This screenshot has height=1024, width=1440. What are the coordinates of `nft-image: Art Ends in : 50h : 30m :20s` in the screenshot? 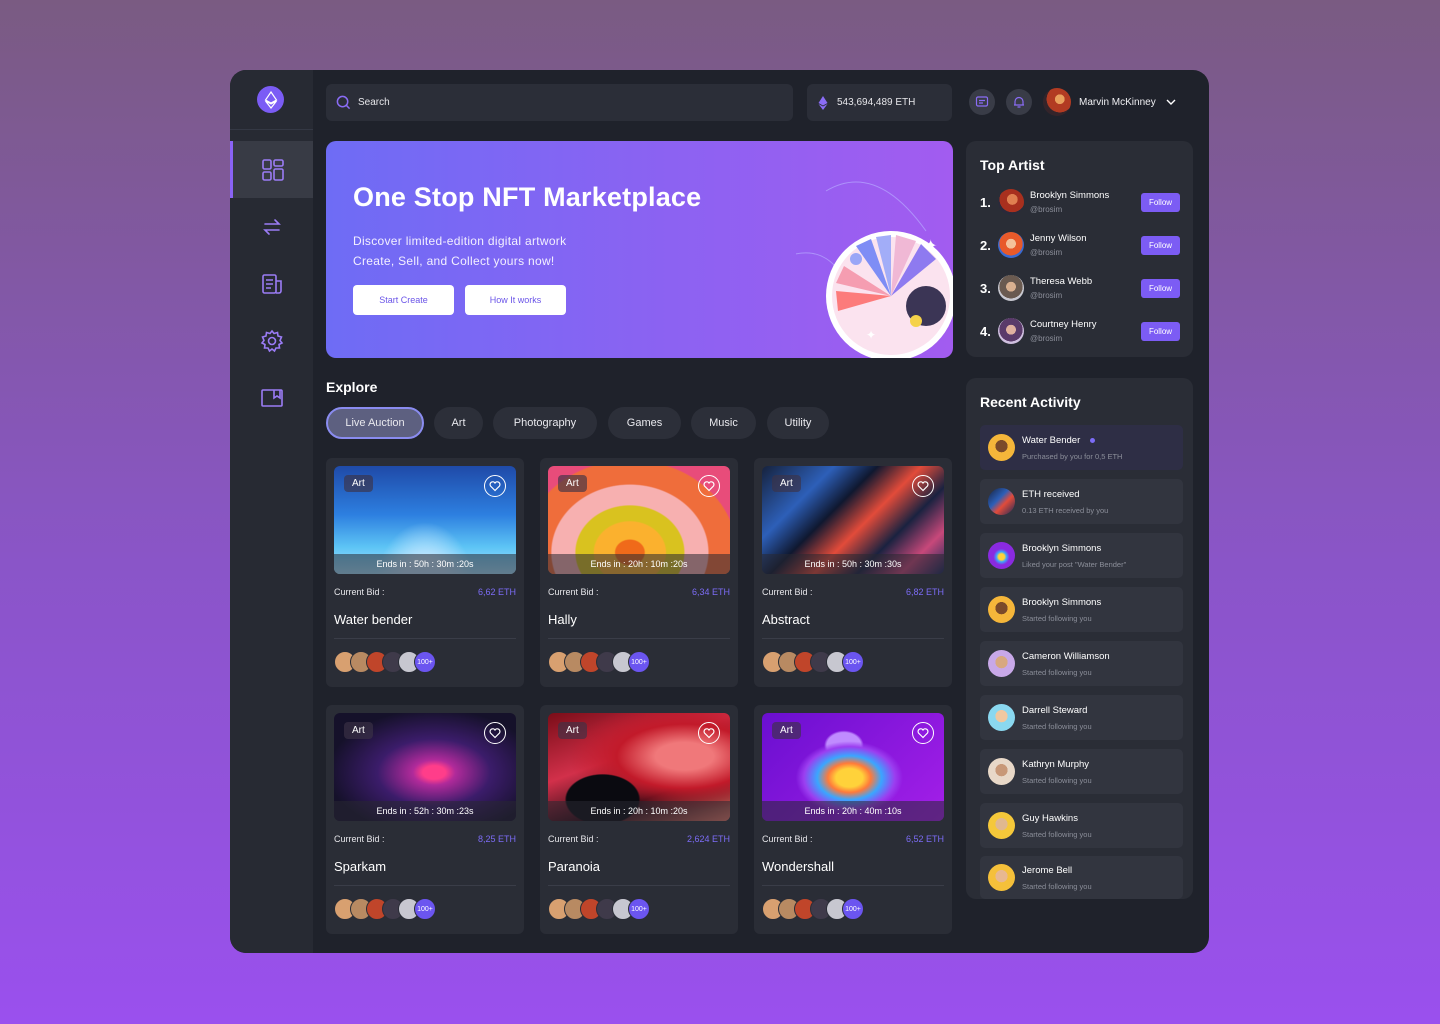 It's located at (425, 520).